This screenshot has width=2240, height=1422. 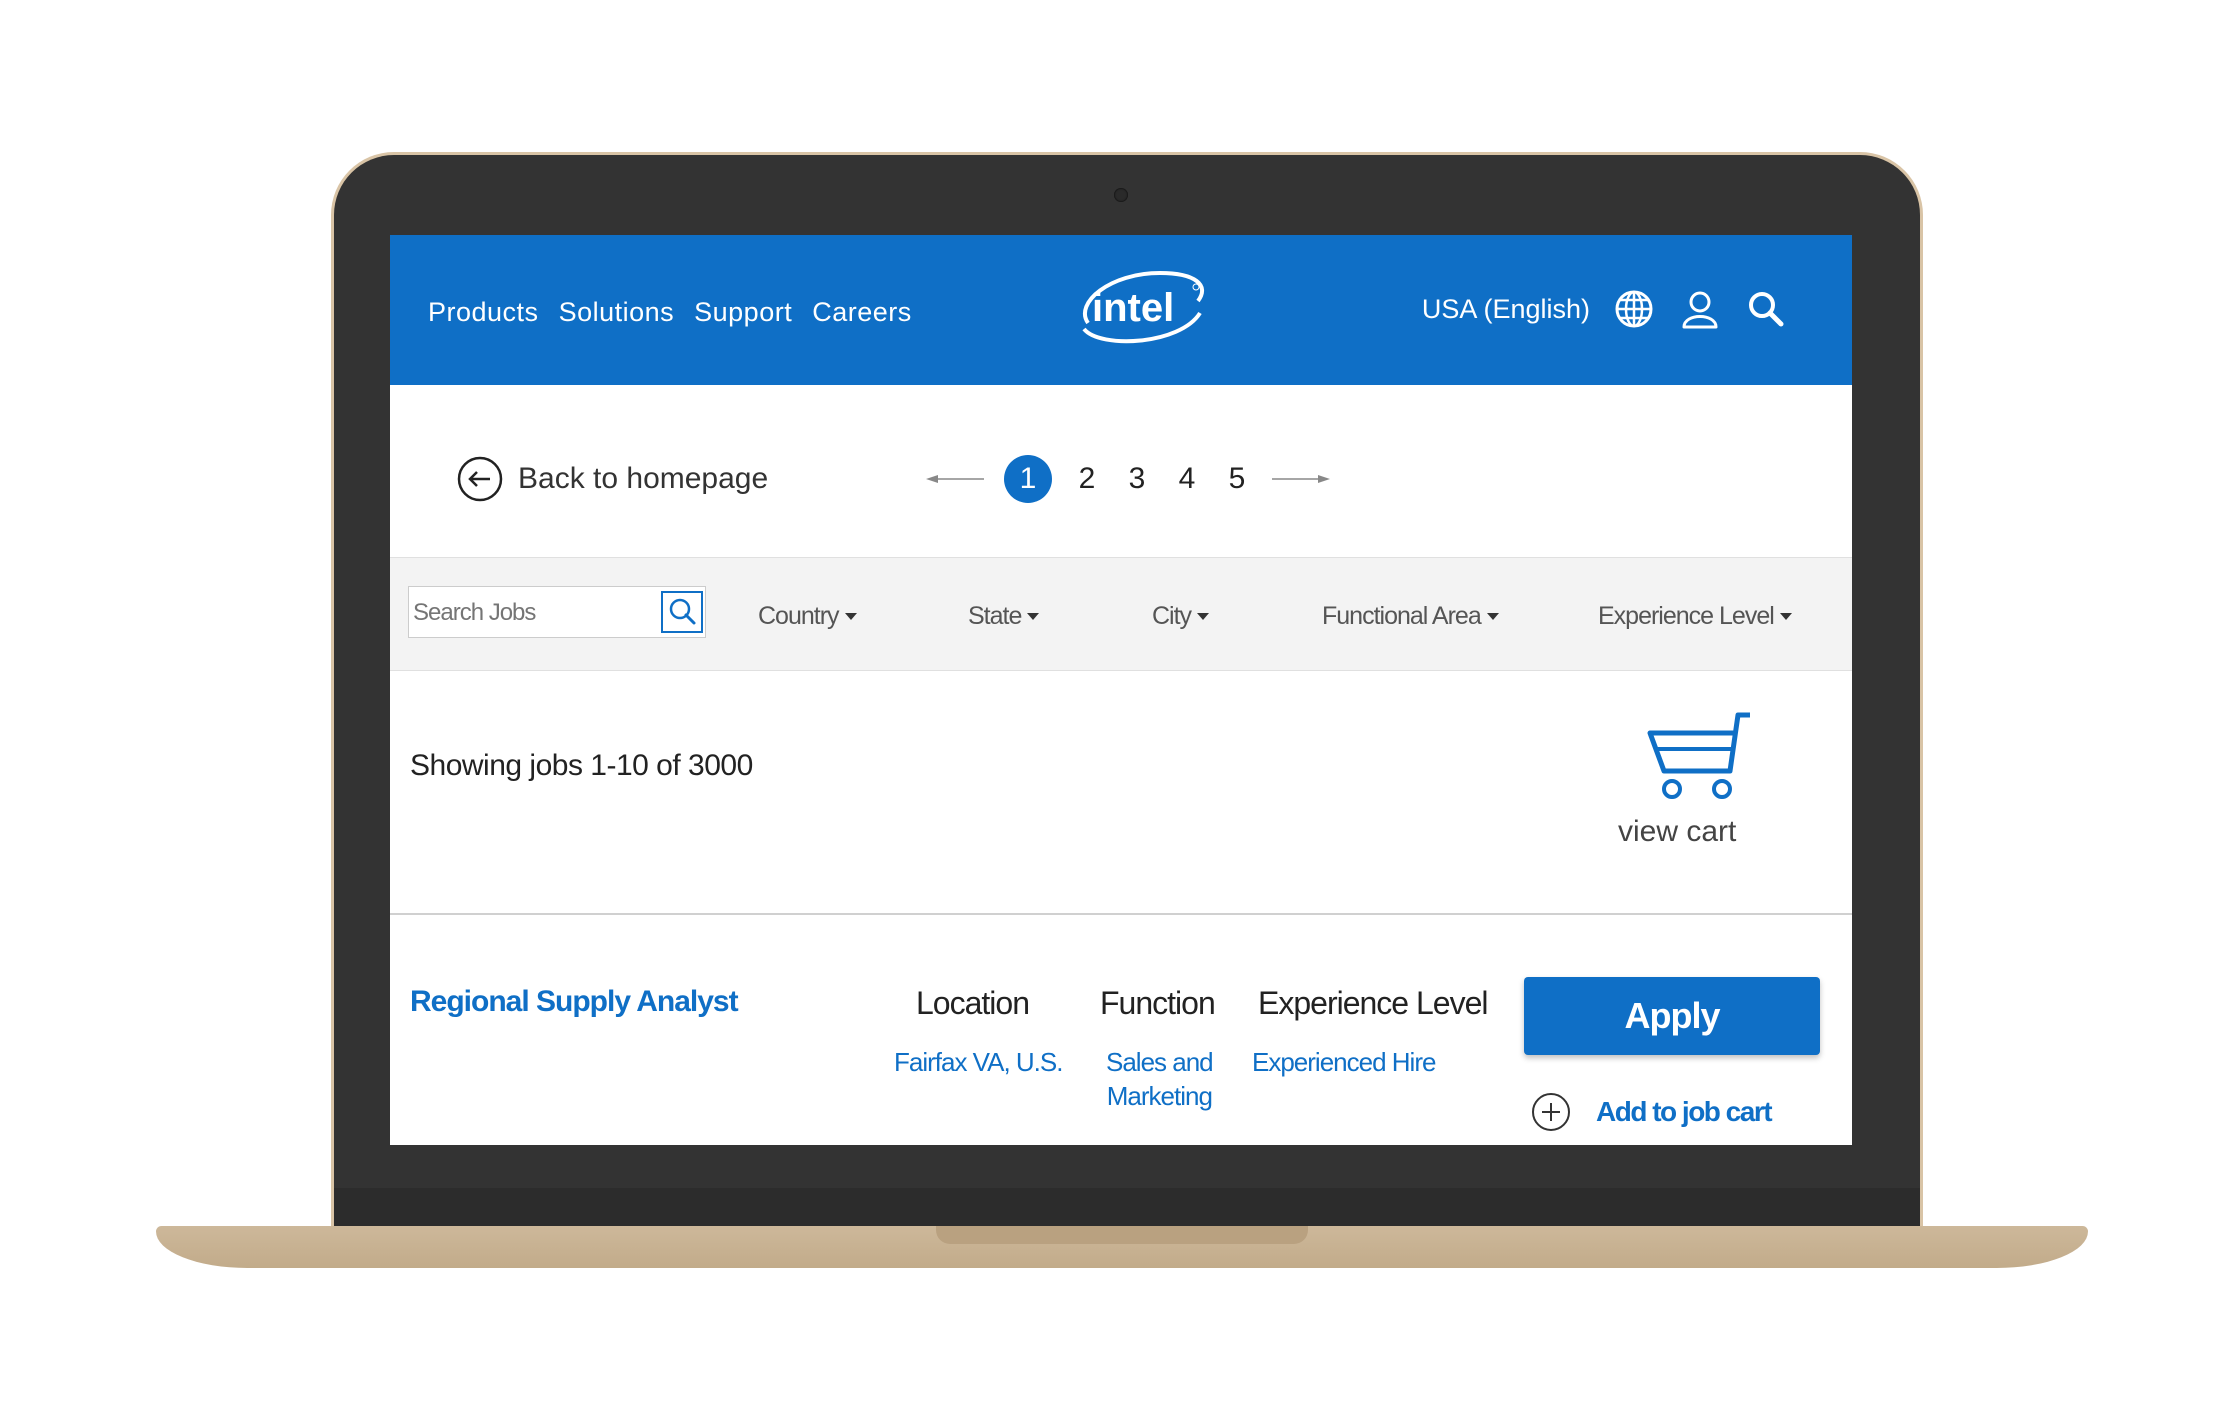 I want to click on shopping-cart-icon, so click(x=1700, y=758).